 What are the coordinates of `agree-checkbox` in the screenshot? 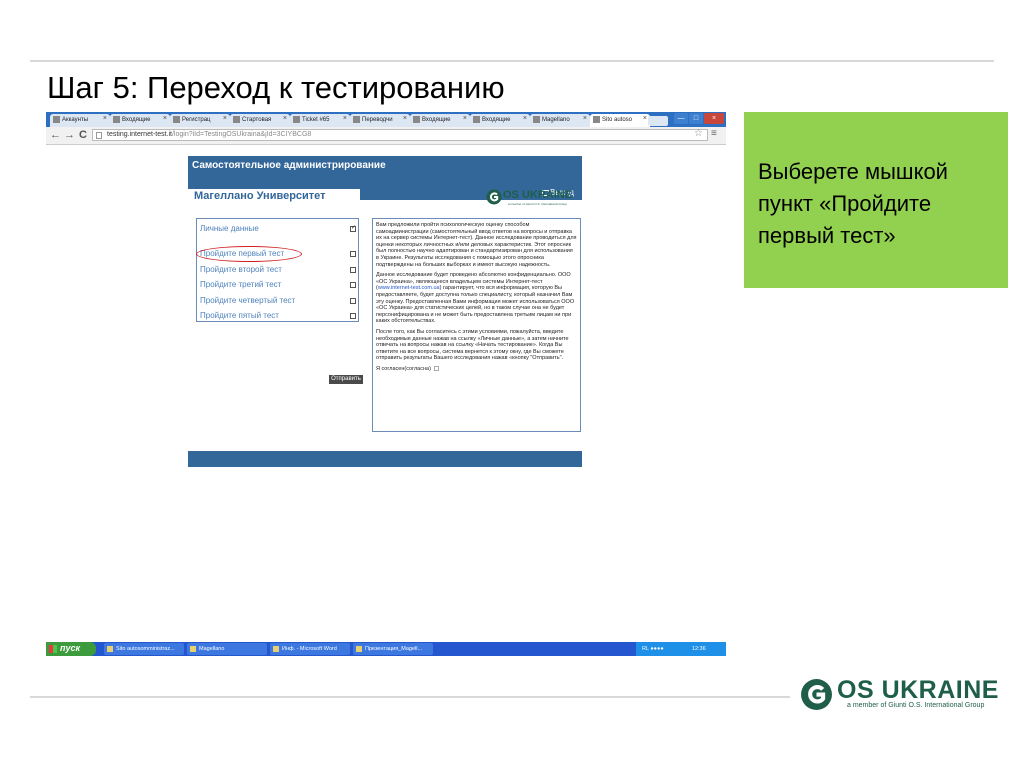 It's located at (436, 368).